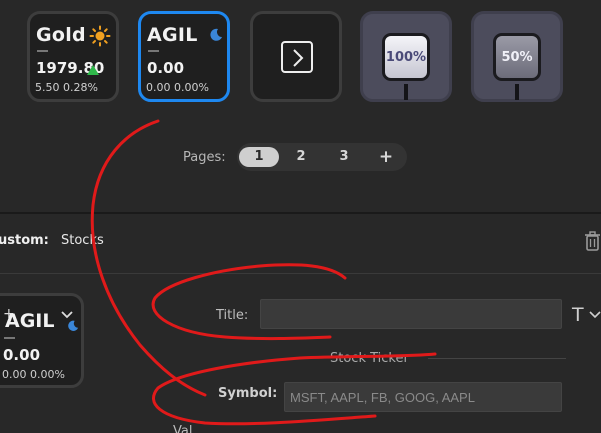  Describe the element at coordinates (386, 157) in the screenshot. I see `add-page-button: +` at that location.